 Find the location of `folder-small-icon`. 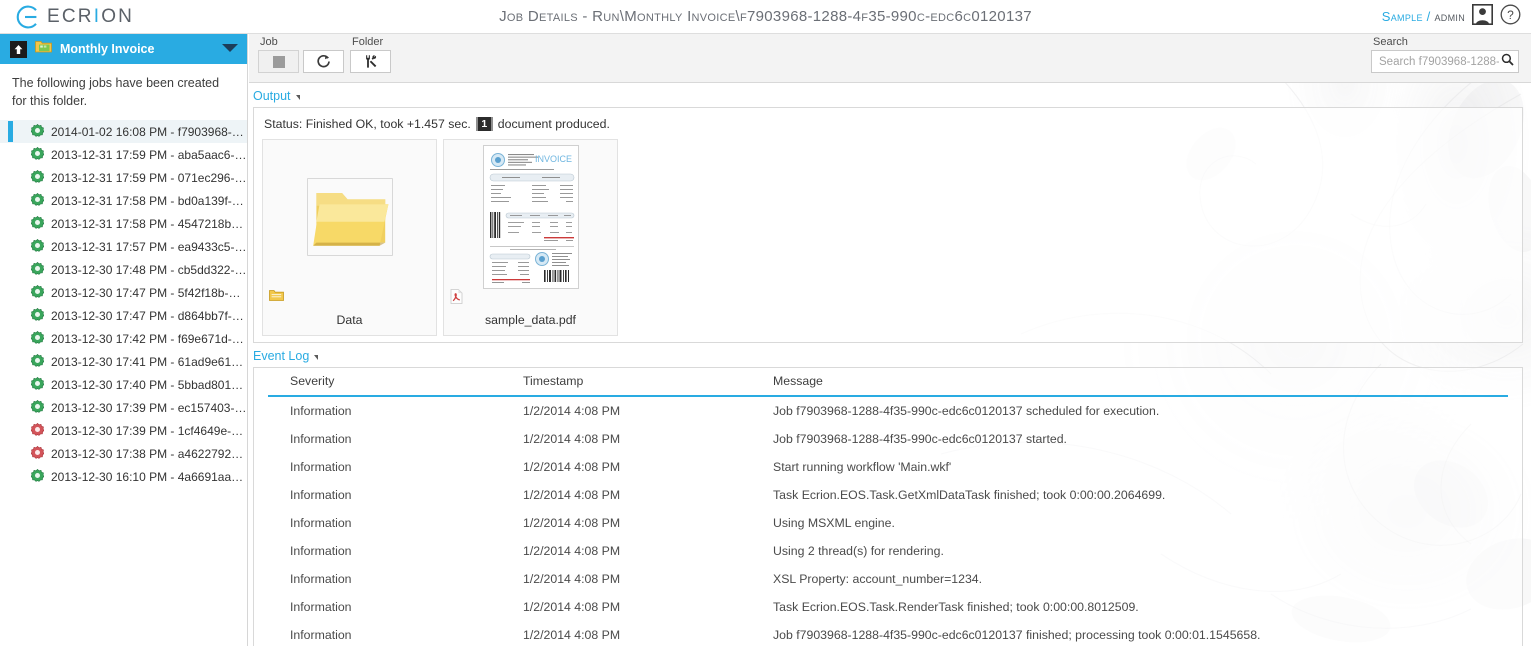

folder-small-icon is located at coordinates (276, 298).